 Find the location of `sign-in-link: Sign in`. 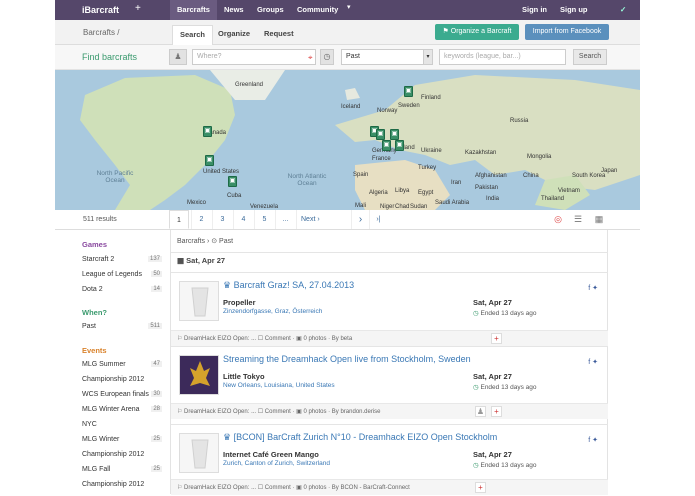

sign-in-link: Sign in is located at coordinates (534, 10).